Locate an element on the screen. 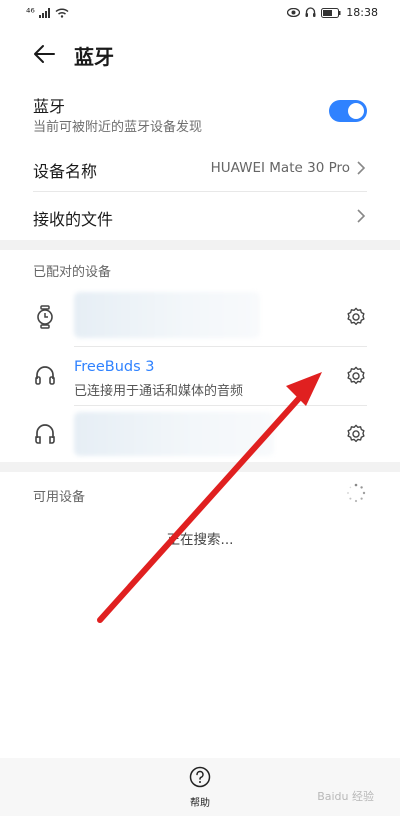  battery-icon is located at coordinates (331, 12).